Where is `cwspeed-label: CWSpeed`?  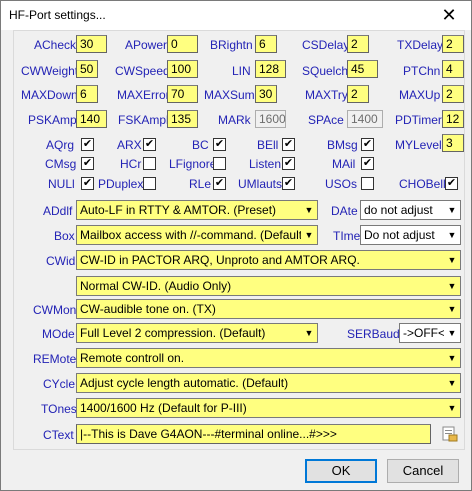 cwspeed-label: CWSpeed is located at coordinates (142, 71).